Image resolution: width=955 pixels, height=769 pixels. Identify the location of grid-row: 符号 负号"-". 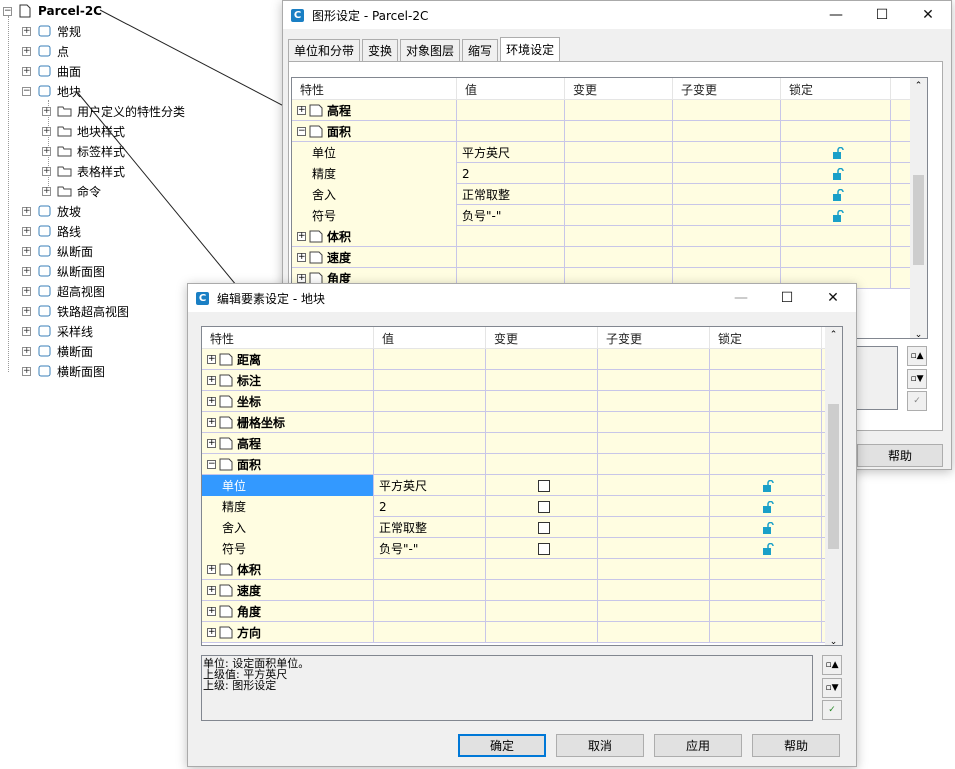
(522, 548).